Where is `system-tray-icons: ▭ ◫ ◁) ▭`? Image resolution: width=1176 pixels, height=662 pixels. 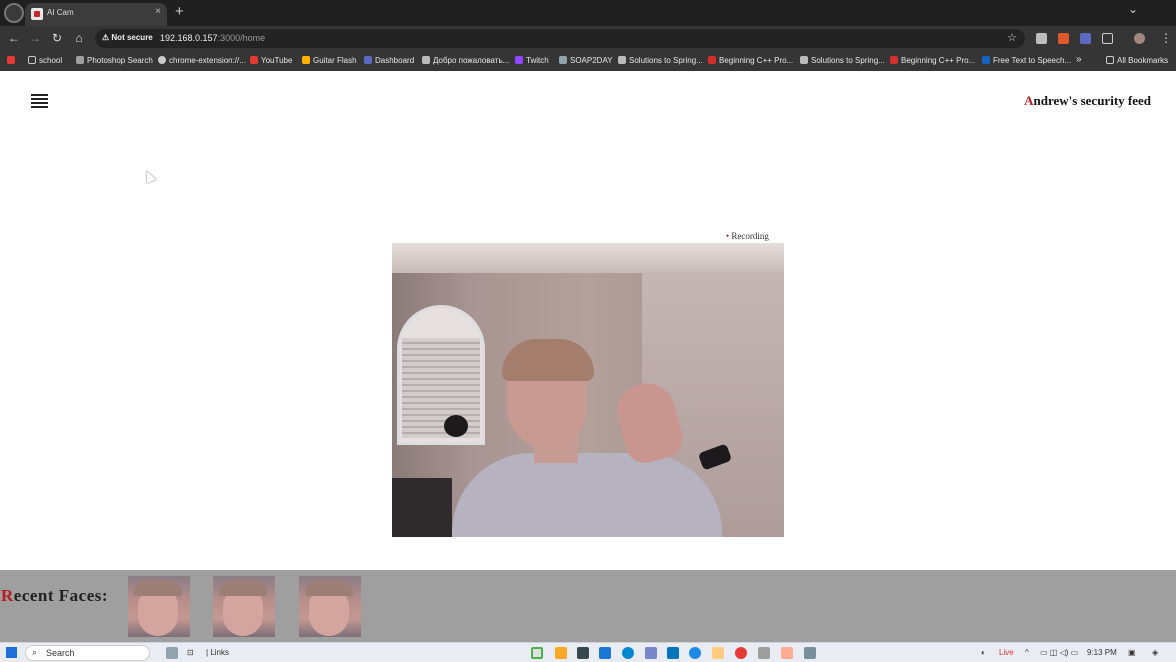
system-tray-icons: ▭ ◫ ◁) ▭ is located at coordinates (1059, 652).